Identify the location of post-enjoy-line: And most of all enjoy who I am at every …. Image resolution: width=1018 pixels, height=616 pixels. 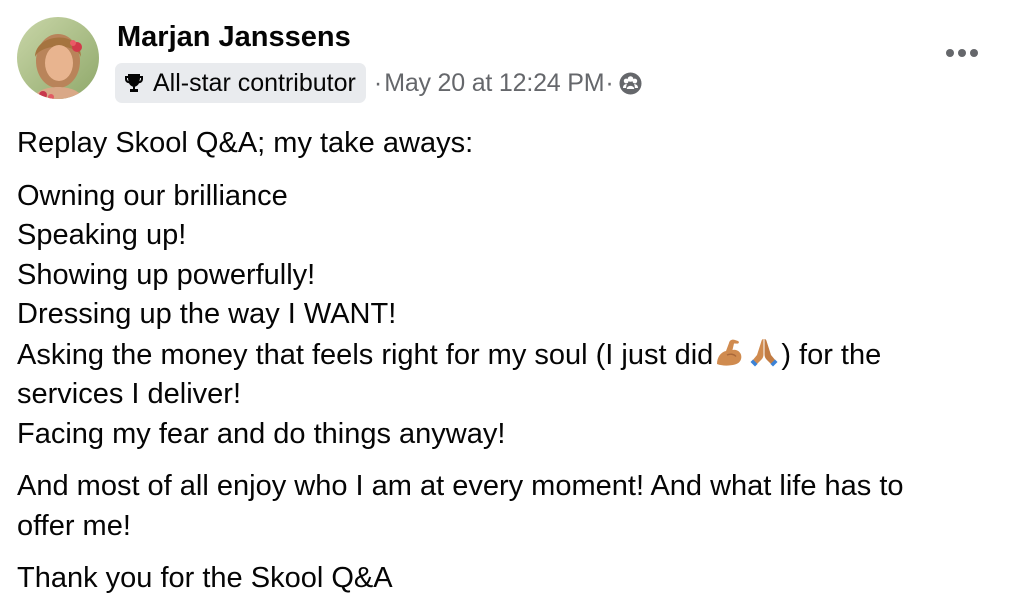
(460, 486).